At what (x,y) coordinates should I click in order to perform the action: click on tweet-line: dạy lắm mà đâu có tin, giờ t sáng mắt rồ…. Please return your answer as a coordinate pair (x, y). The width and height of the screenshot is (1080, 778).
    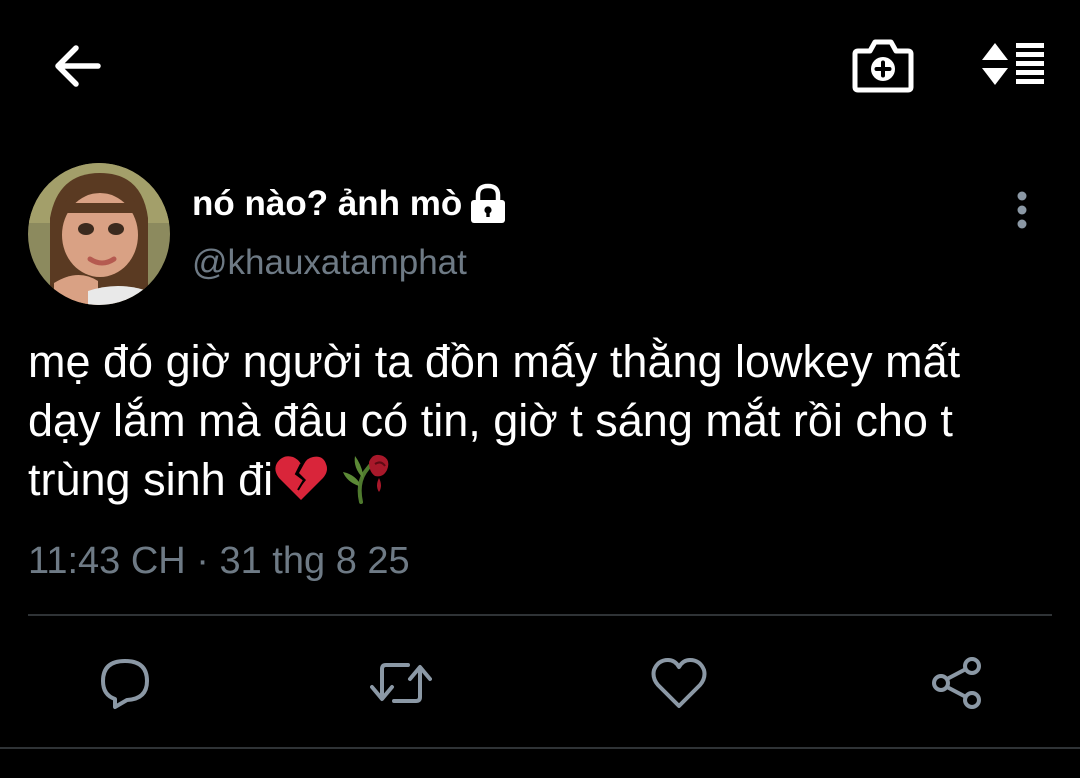
    Looking at the image, I should click on (490, 420).